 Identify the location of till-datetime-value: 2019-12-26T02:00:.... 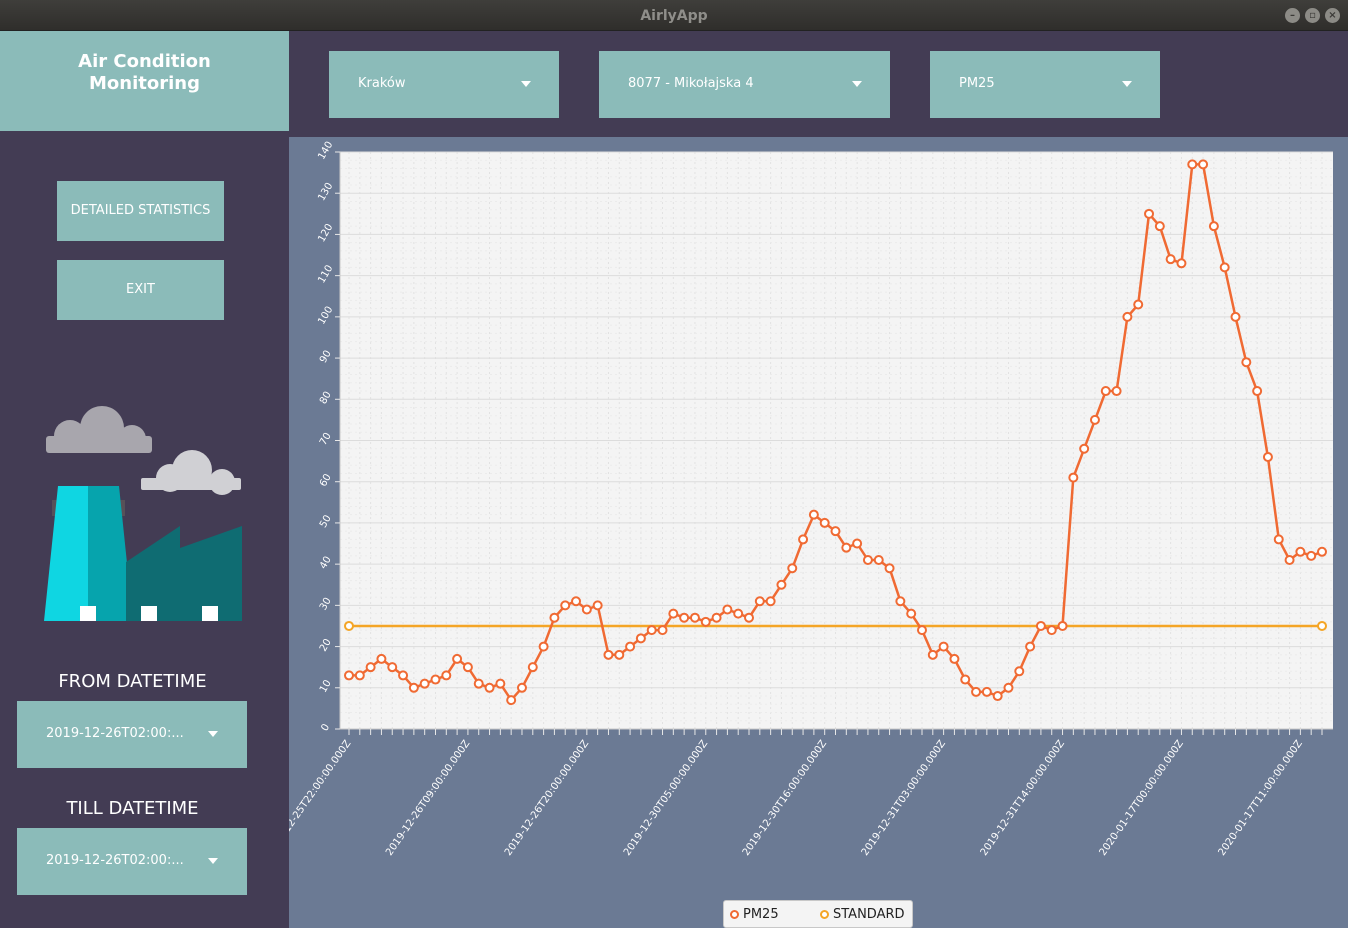
(115, 860).